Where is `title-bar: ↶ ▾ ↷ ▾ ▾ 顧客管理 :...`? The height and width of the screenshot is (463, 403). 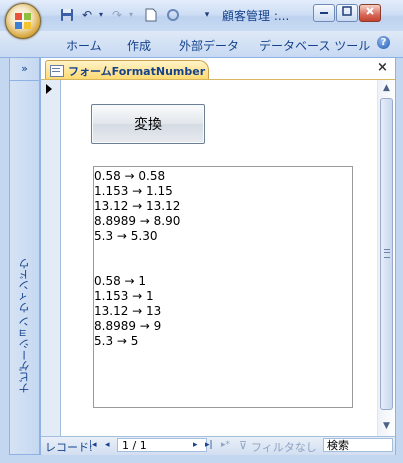 title-bar: ↶ ▾ ↷ ▾ ▾ 顧客管理 :... is located at coordinates (201, 16).